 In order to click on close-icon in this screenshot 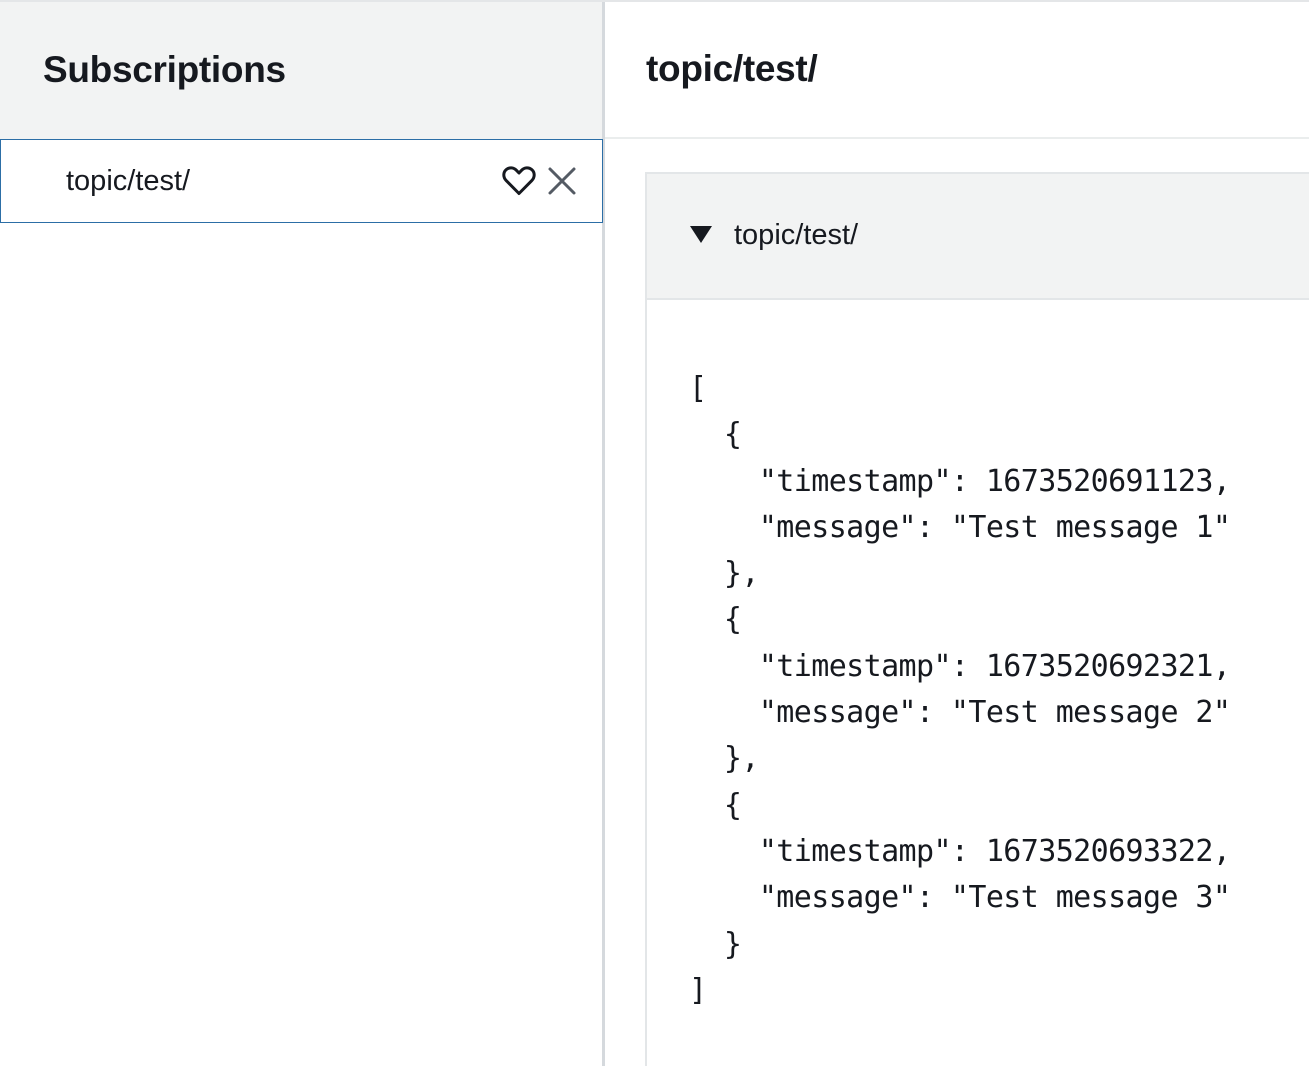, I will do `click(562, 181)`.